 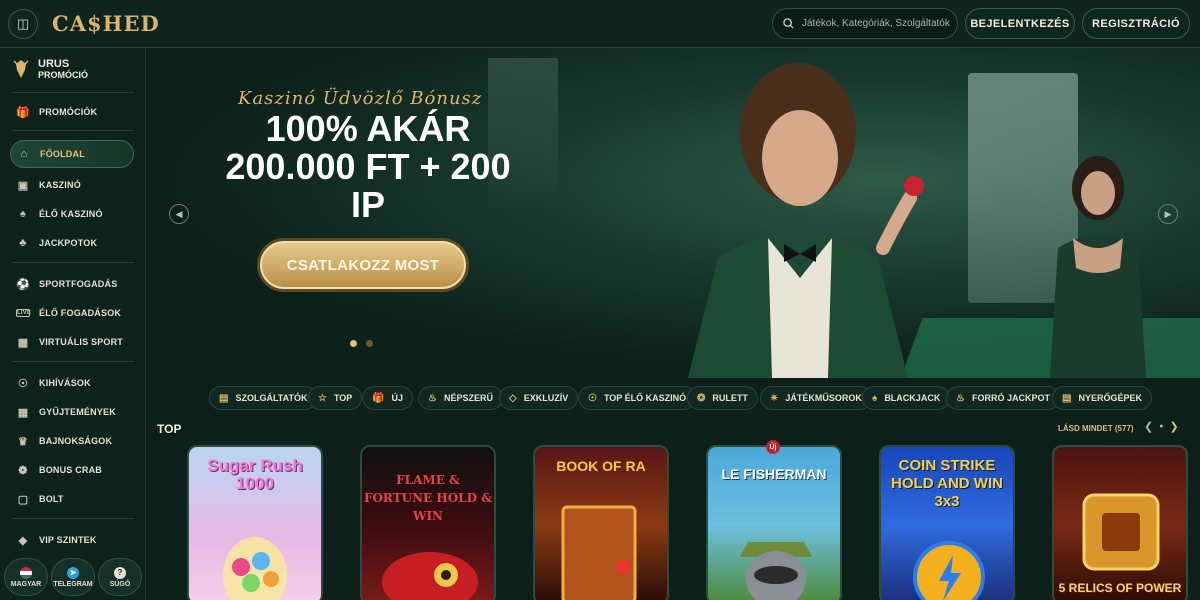 I want to click on logo: CA$HED, so click(x=106, y=23).